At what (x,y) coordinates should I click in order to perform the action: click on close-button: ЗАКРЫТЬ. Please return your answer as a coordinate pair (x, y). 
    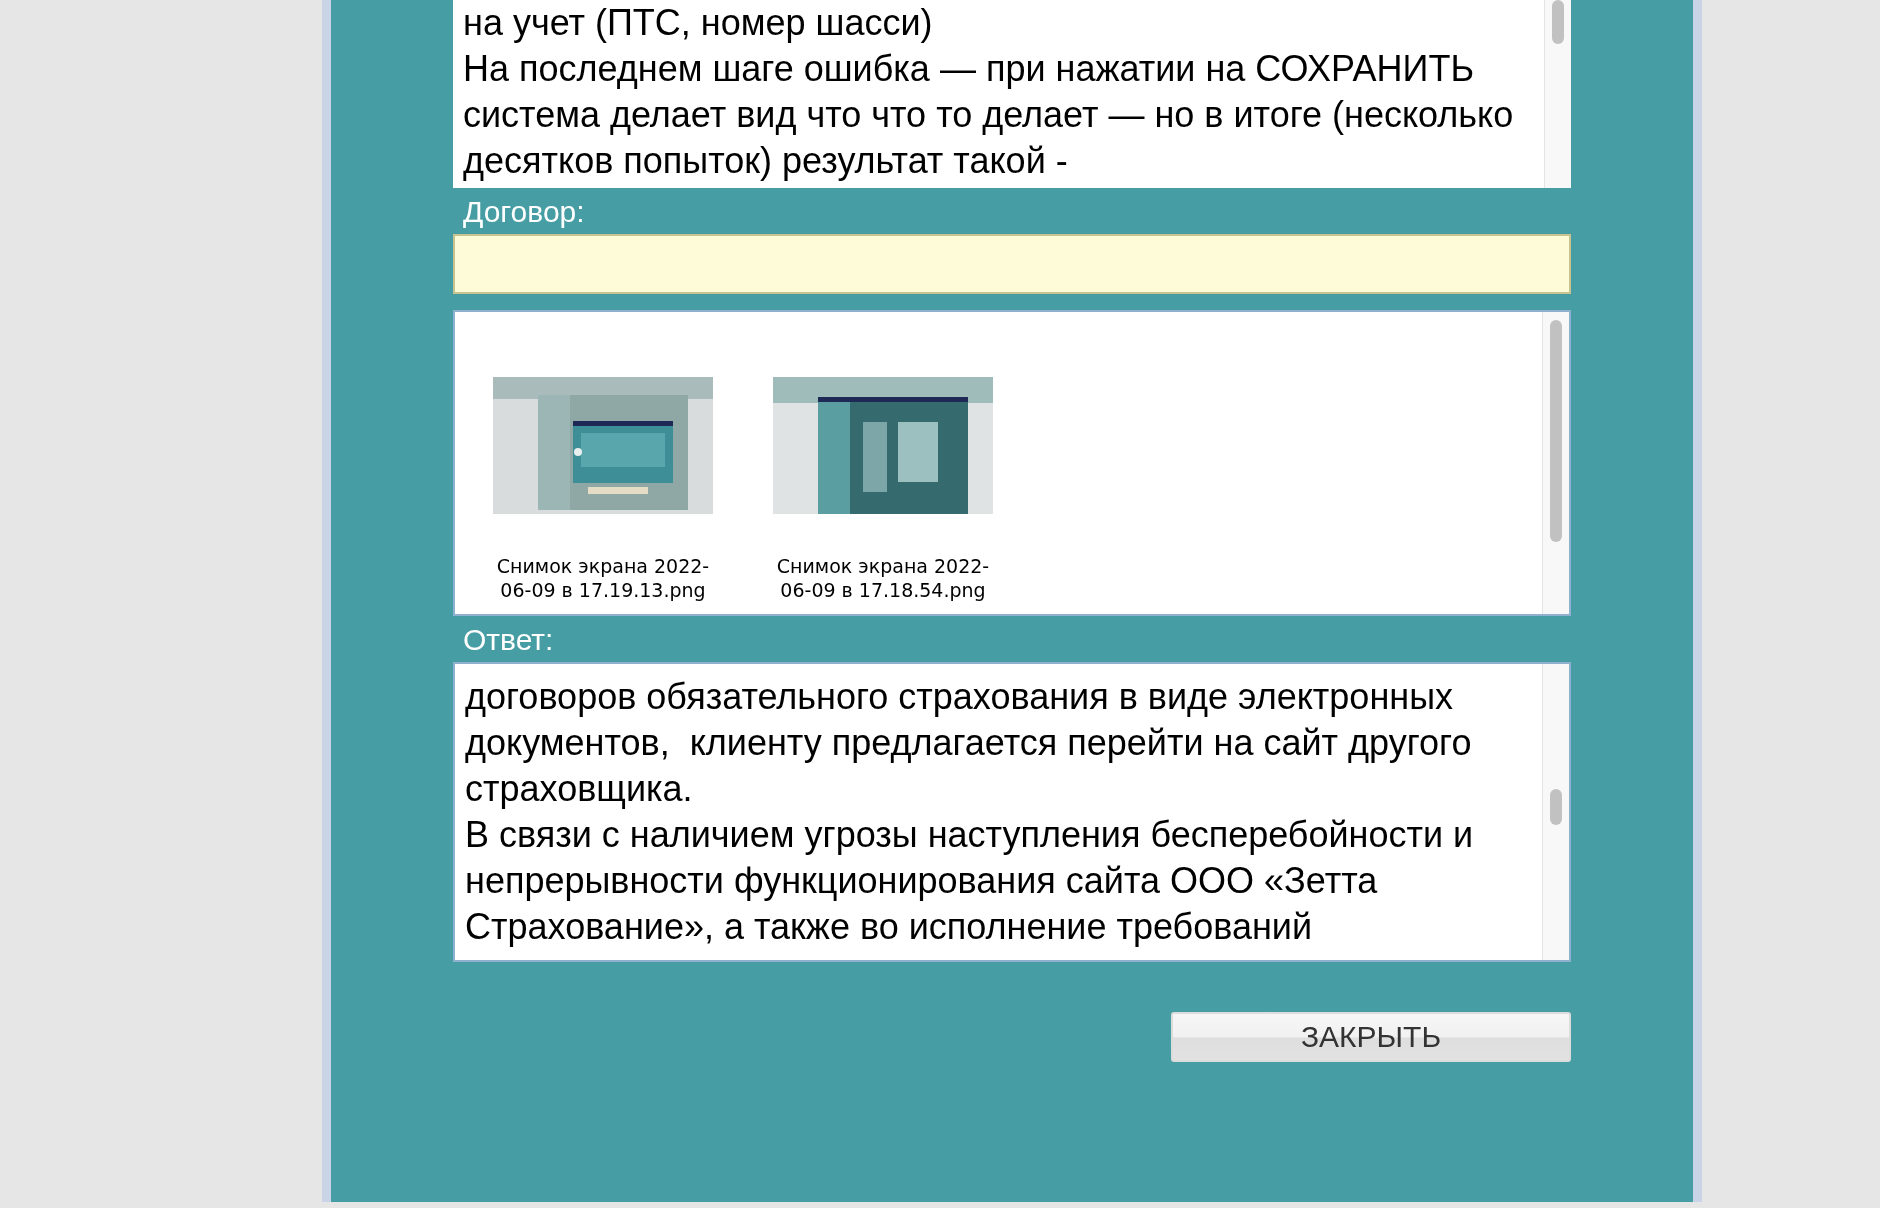
    Looking at the image, I should click on (1371, 1037).